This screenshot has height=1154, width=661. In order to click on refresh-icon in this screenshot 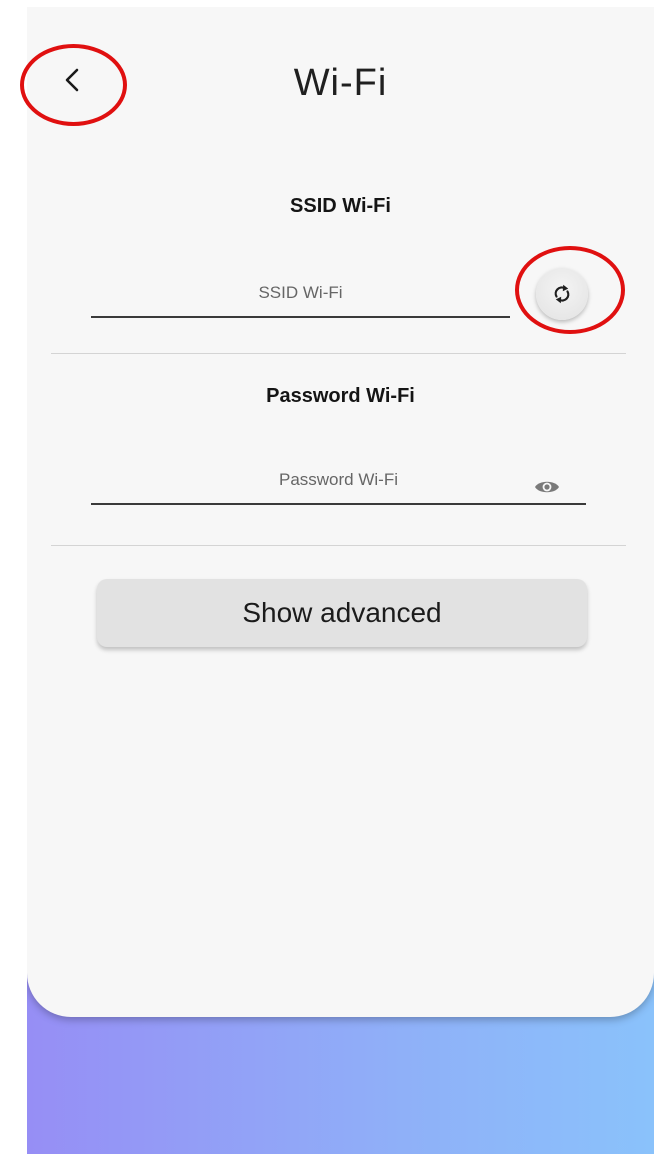, I will do `click(562, 294)`.